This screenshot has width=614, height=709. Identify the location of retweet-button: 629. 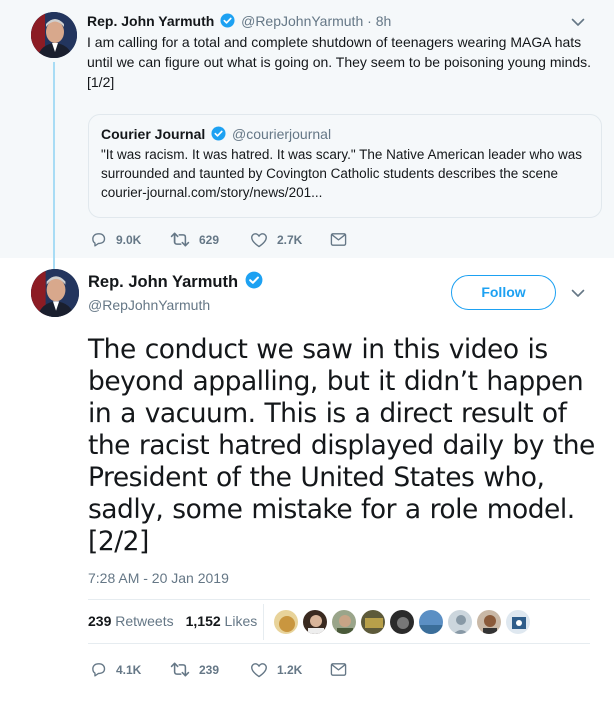
(210, 239).